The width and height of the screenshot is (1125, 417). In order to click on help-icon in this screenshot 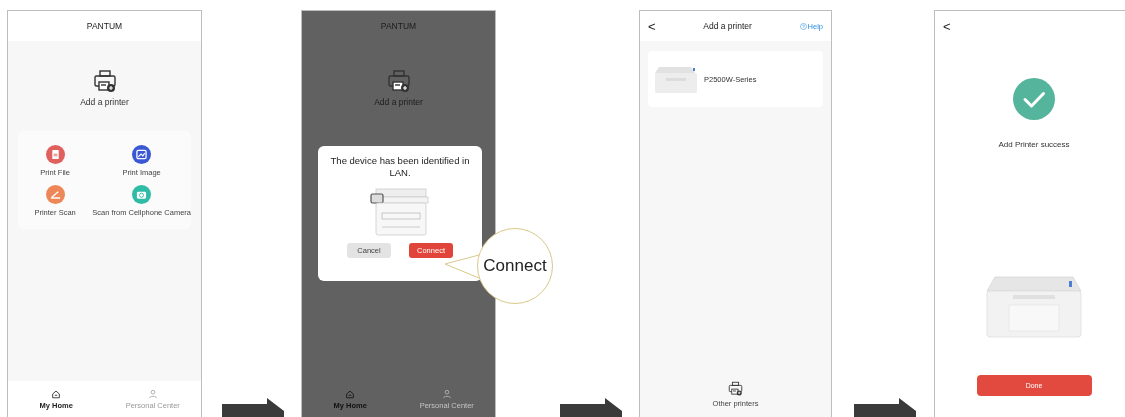, I will do `click(803, 26)`.